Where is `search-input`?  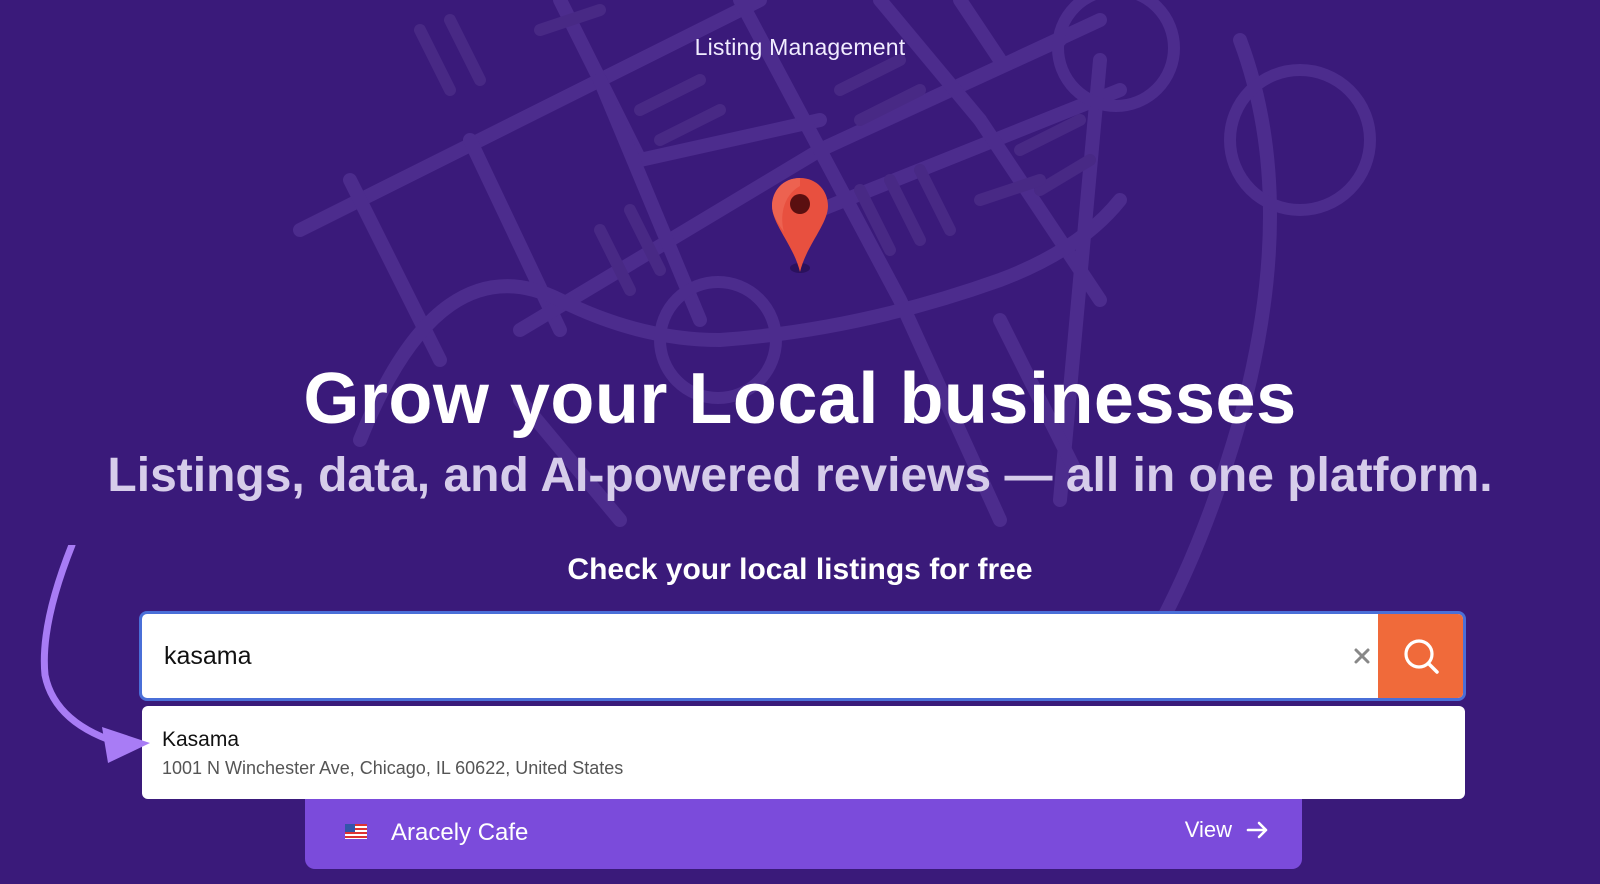 search-input is located at coordinates (760, 656).